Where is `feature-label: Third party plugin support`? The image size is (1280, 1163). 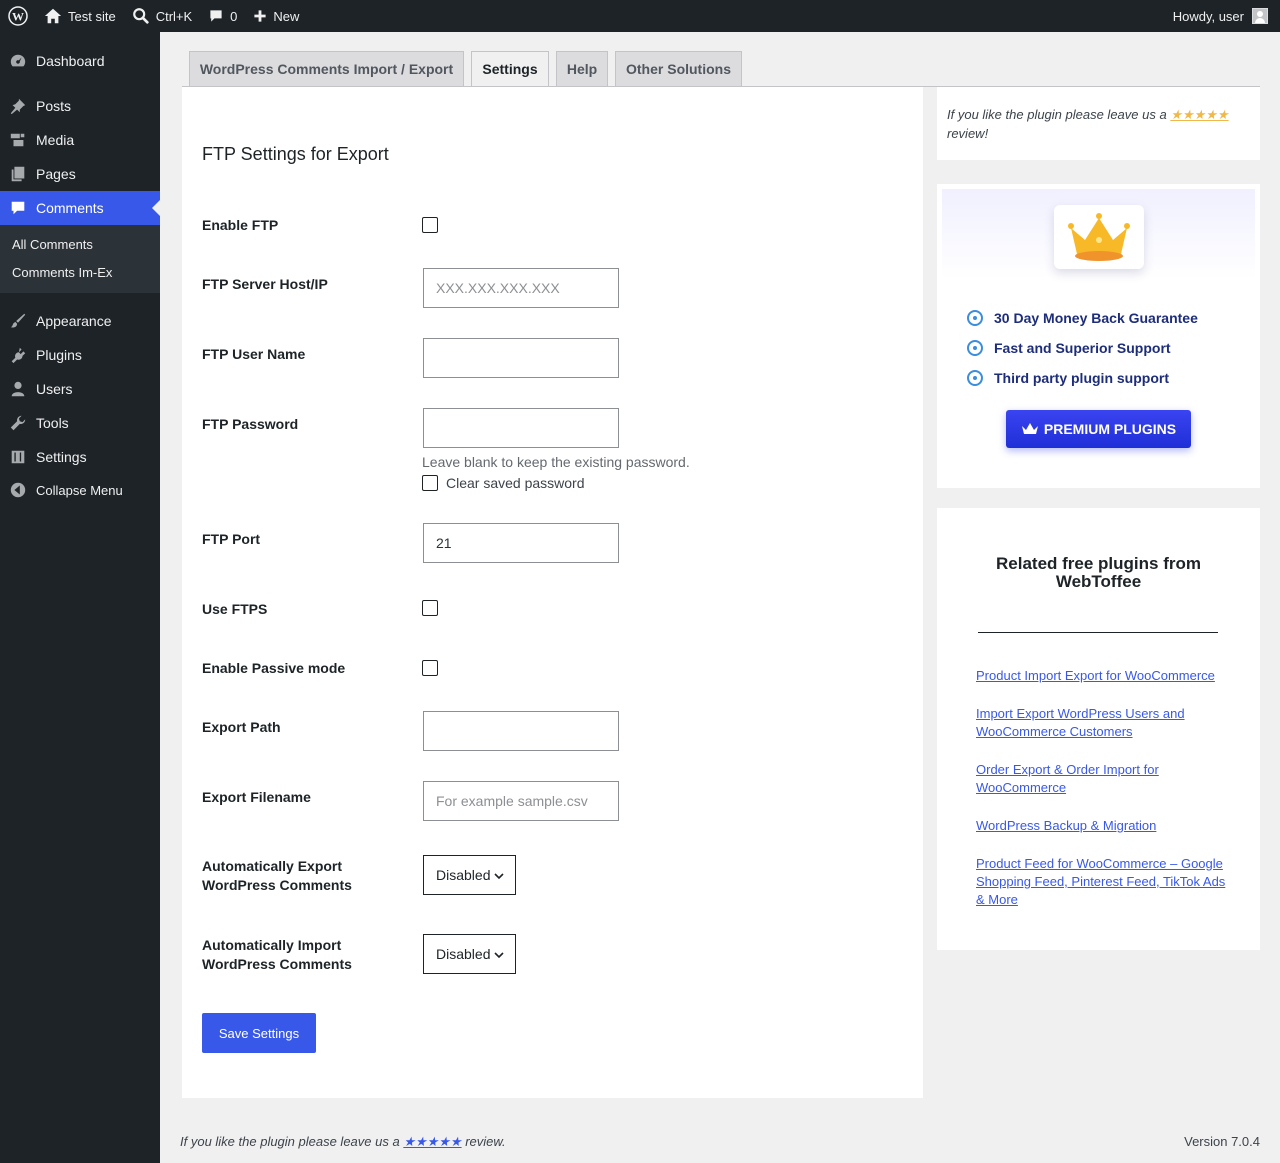
feature-label: Third party plugin support is located at coordinates (1081, 378).